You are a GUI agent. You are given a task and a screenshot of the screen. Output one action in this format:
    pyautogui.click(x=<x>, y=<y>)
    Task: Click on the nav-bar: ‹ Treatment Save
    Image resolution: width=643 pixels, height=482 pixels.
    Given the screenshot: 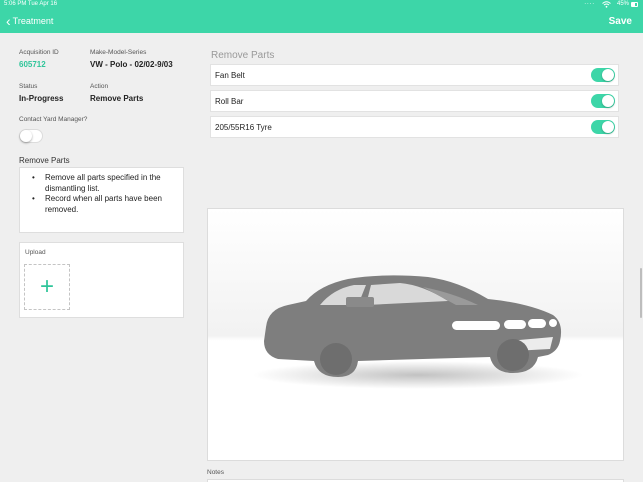 What is the action you would take?
    pyautogui.click(x=321, y=21)
    